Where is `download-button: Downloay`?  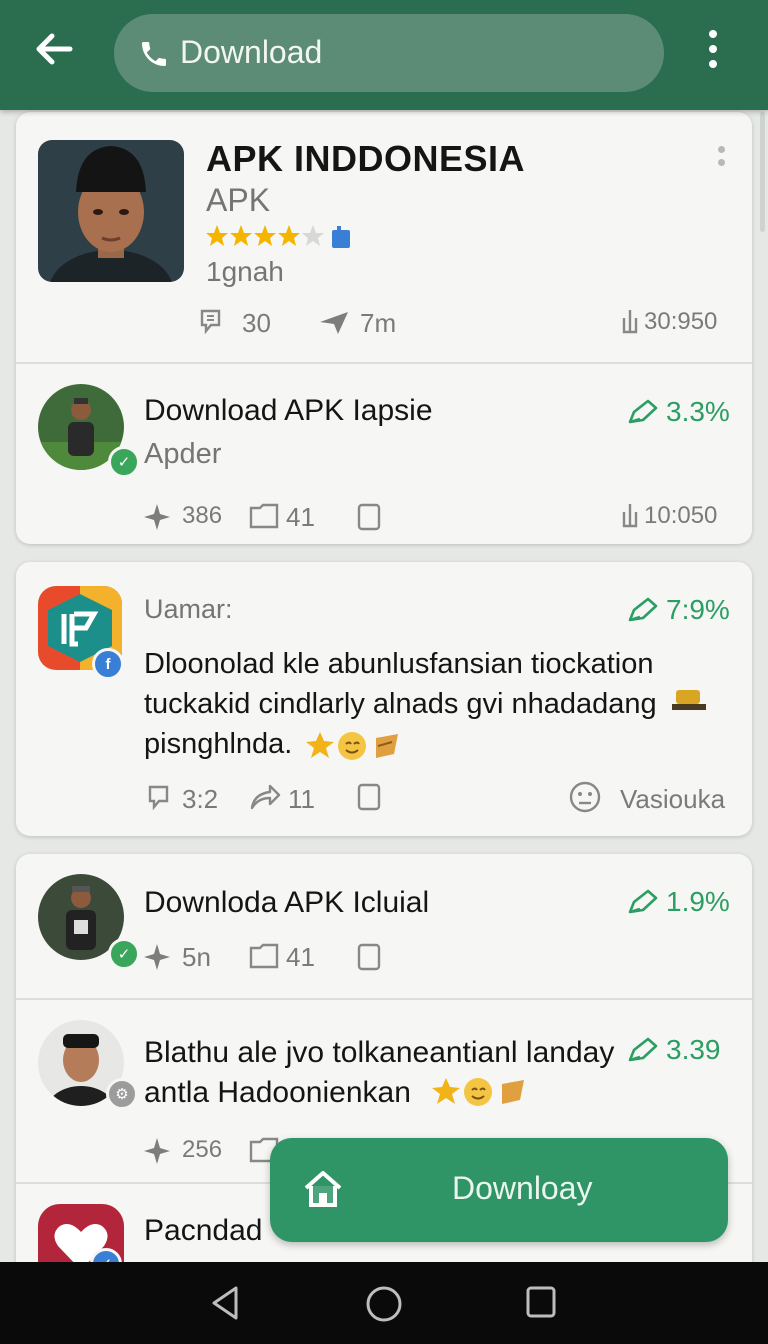 download-button: Downloay is located at coordinates (499, 1190).